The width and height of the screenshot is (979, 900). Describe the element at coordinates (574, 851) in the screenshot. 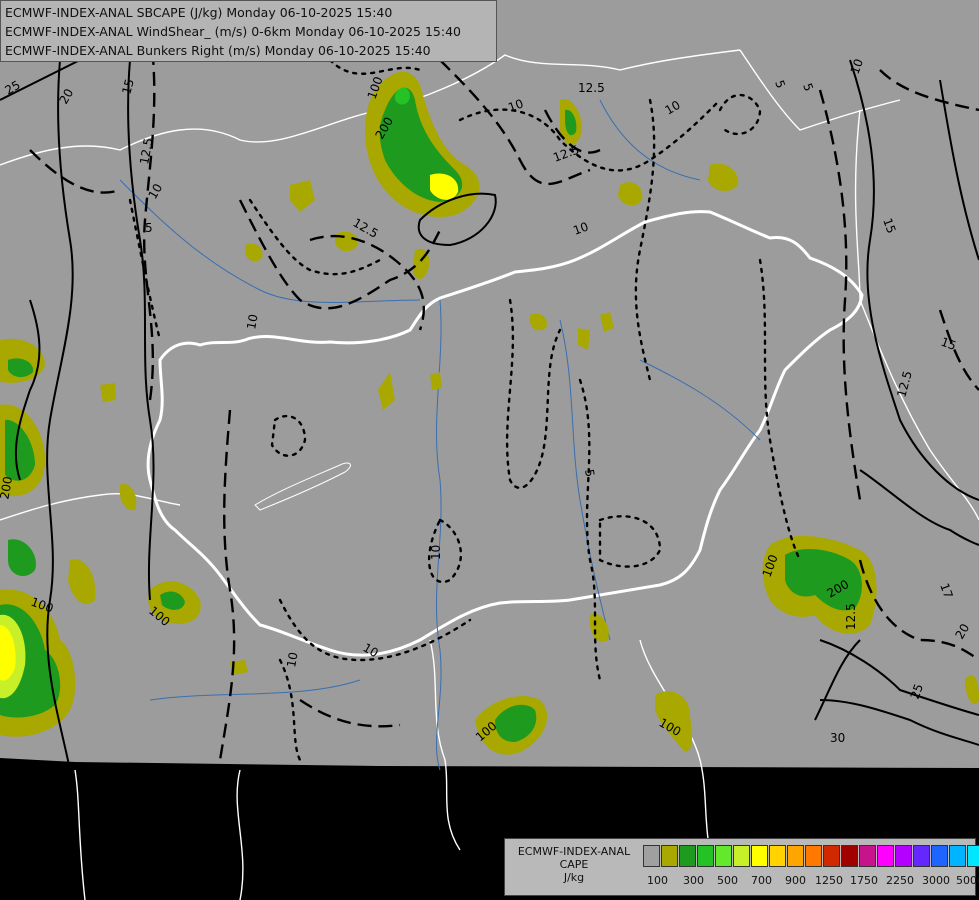

I see `legend-title-line: ECMWF-INDEX-ANAL` at that location.